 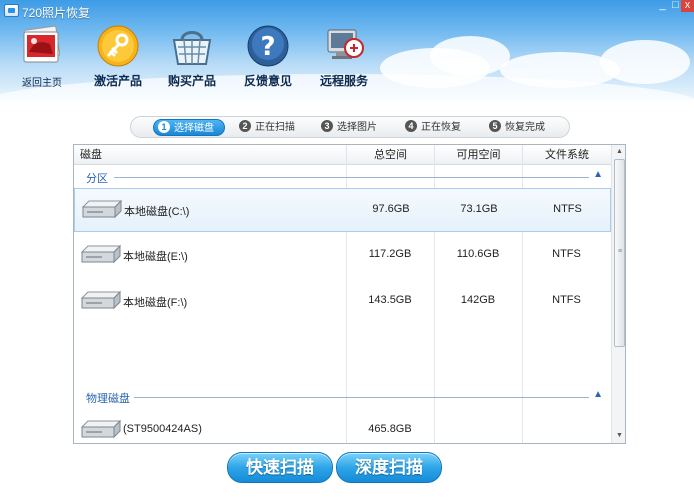 I want to click on step-number: 1, so click(x=164, y=127).